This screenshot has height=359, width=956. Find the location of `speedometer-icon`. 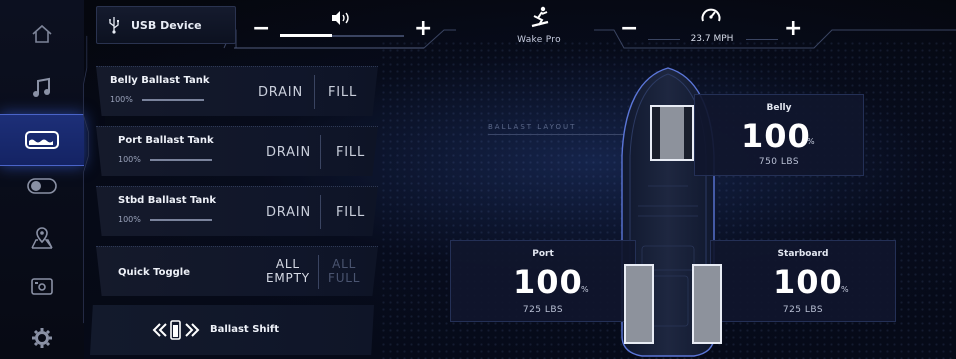

speedometer-icon is located at coordinates (711, 15).